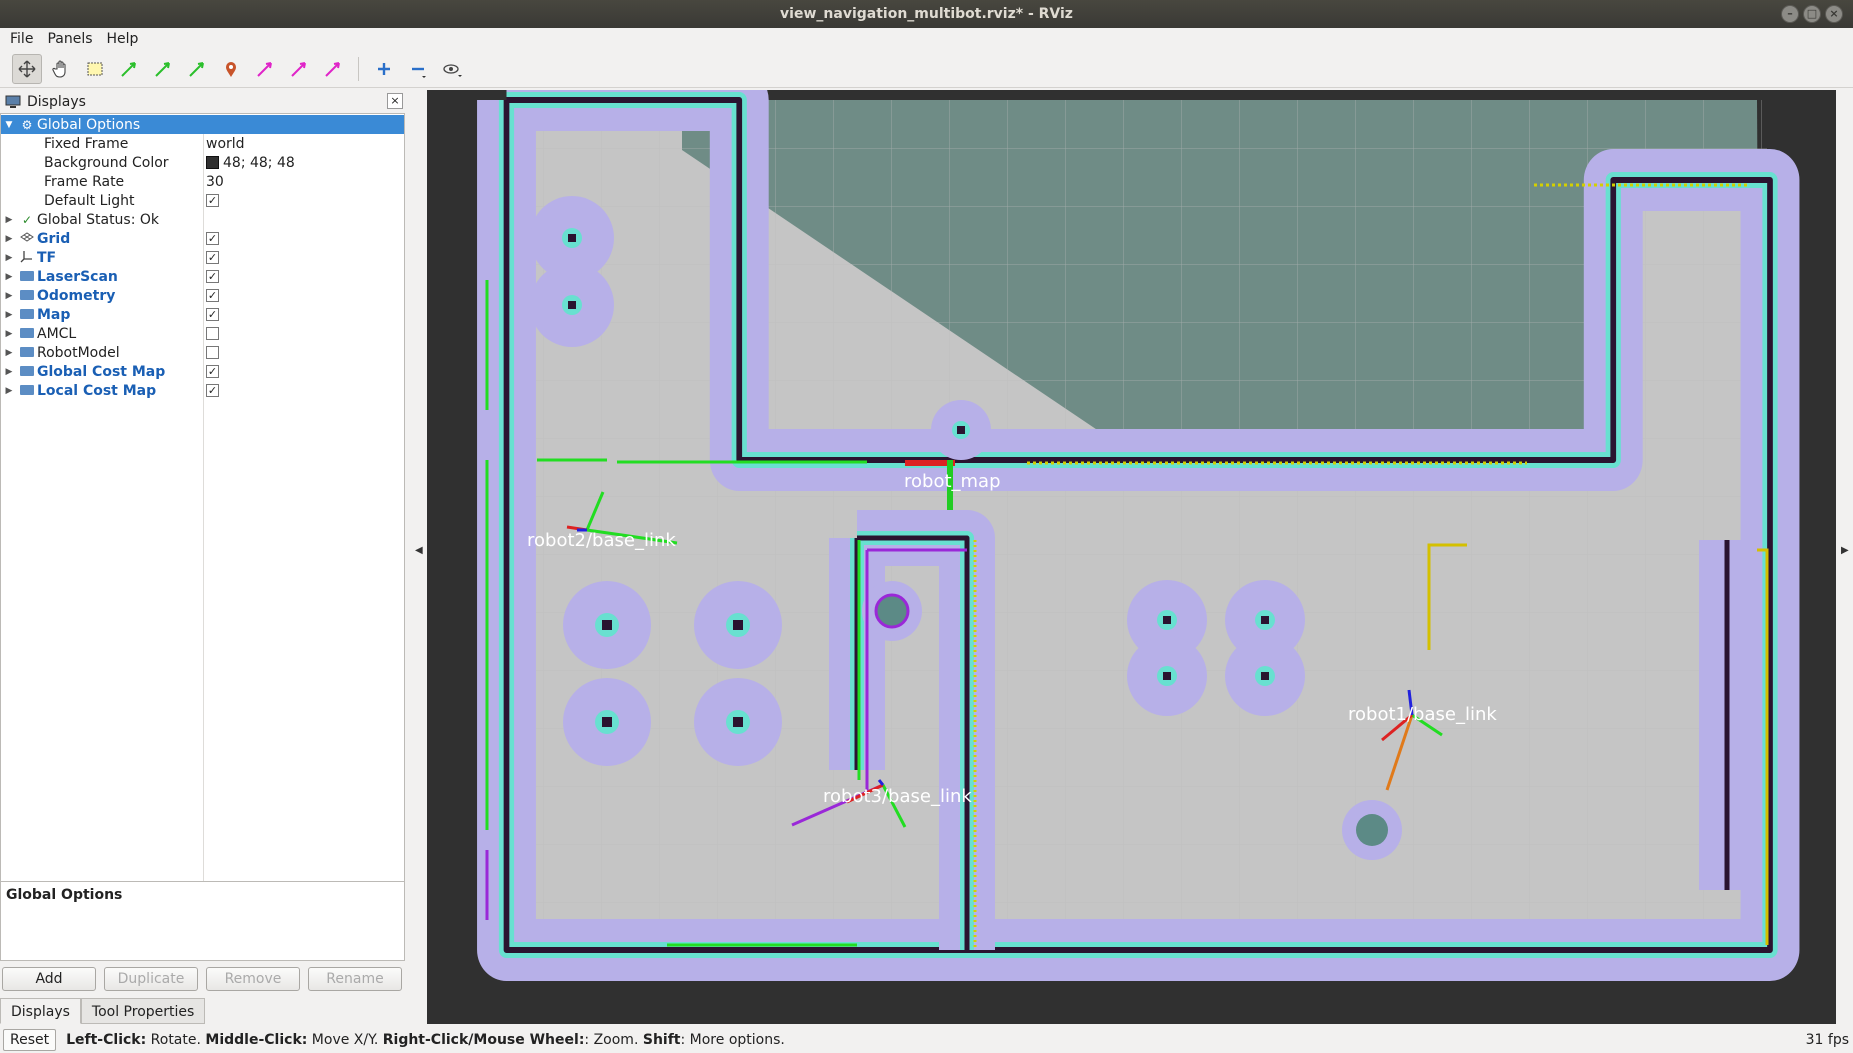 This screenshot has width=1853, height=1053. I want to click on color-swatch, so click(212, 162).